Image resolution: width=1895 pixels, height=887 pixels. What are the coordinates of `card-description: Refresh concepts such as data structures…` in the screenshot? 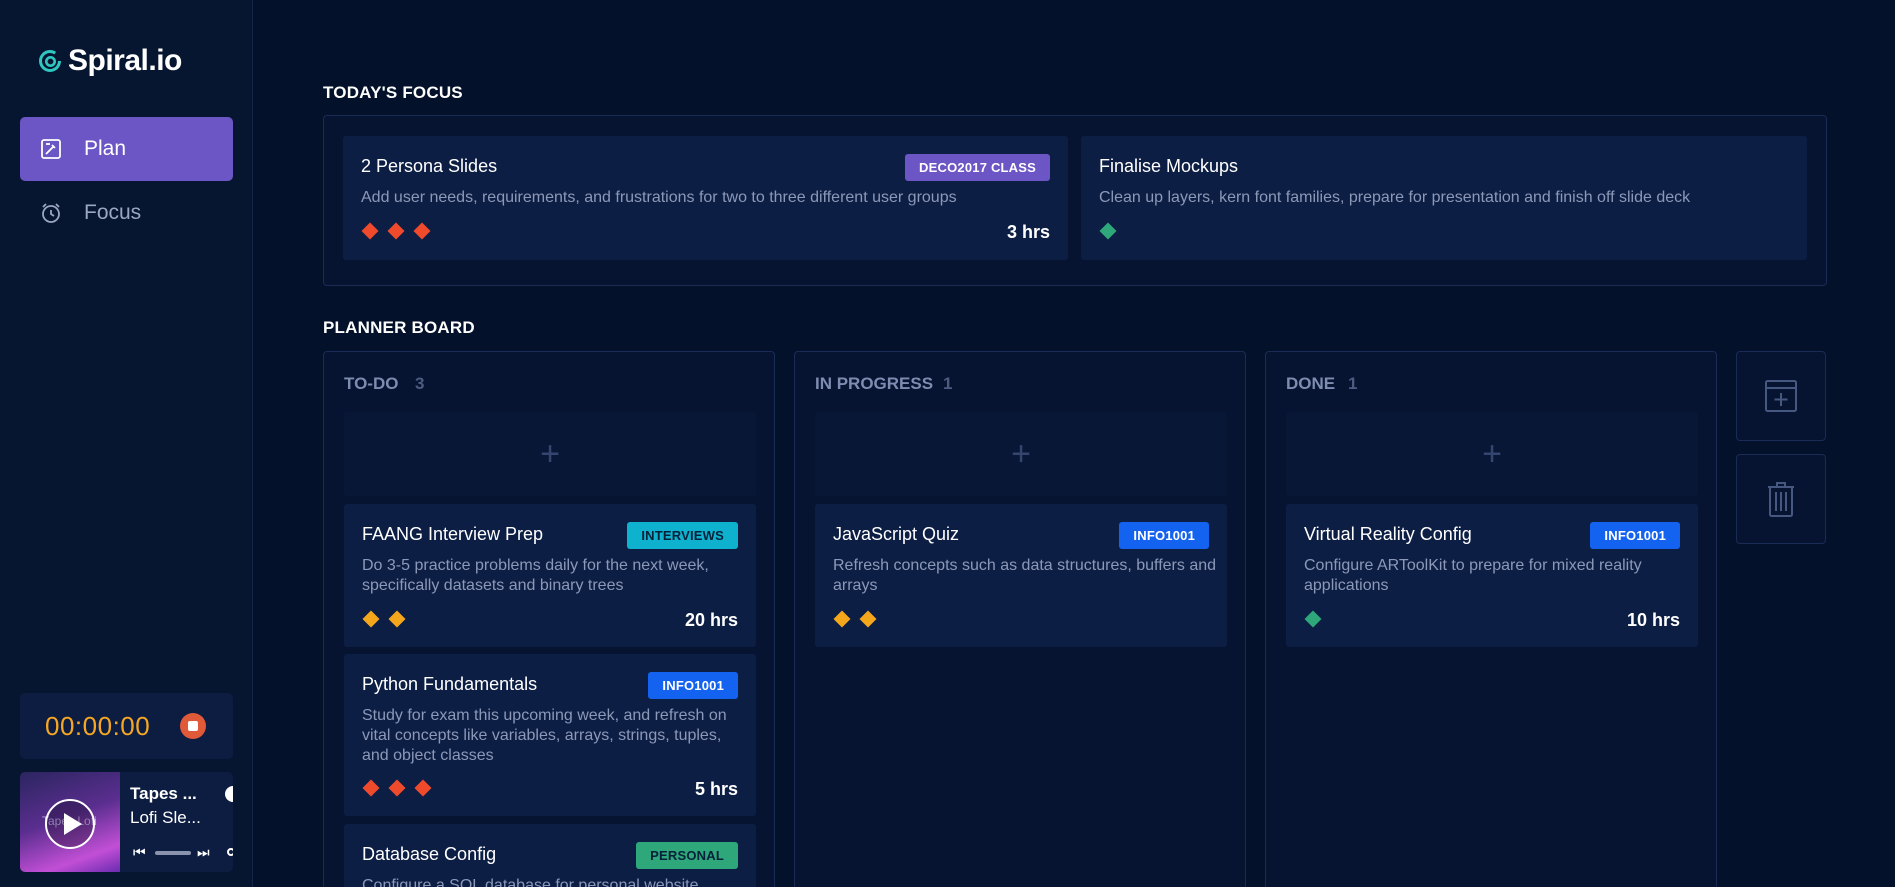 It's located at (1025, 575).